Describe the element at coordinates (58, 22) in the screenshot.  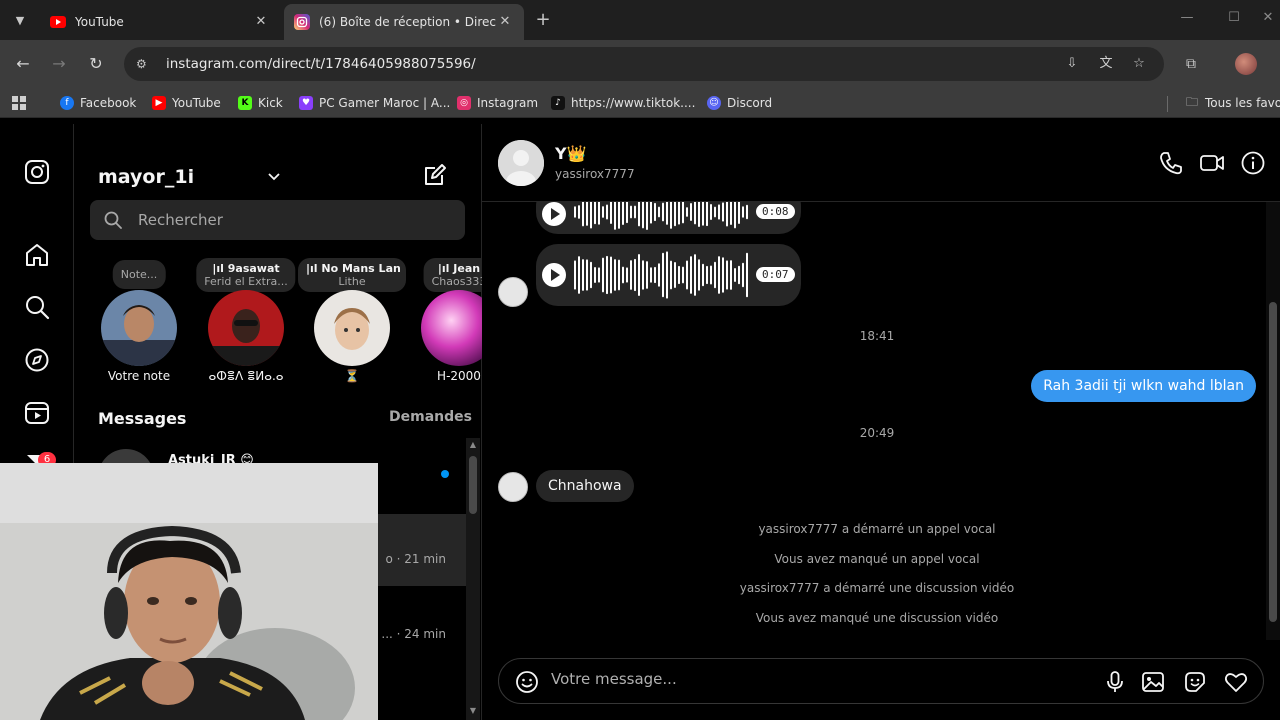
I see `youtube-icon` at that location.